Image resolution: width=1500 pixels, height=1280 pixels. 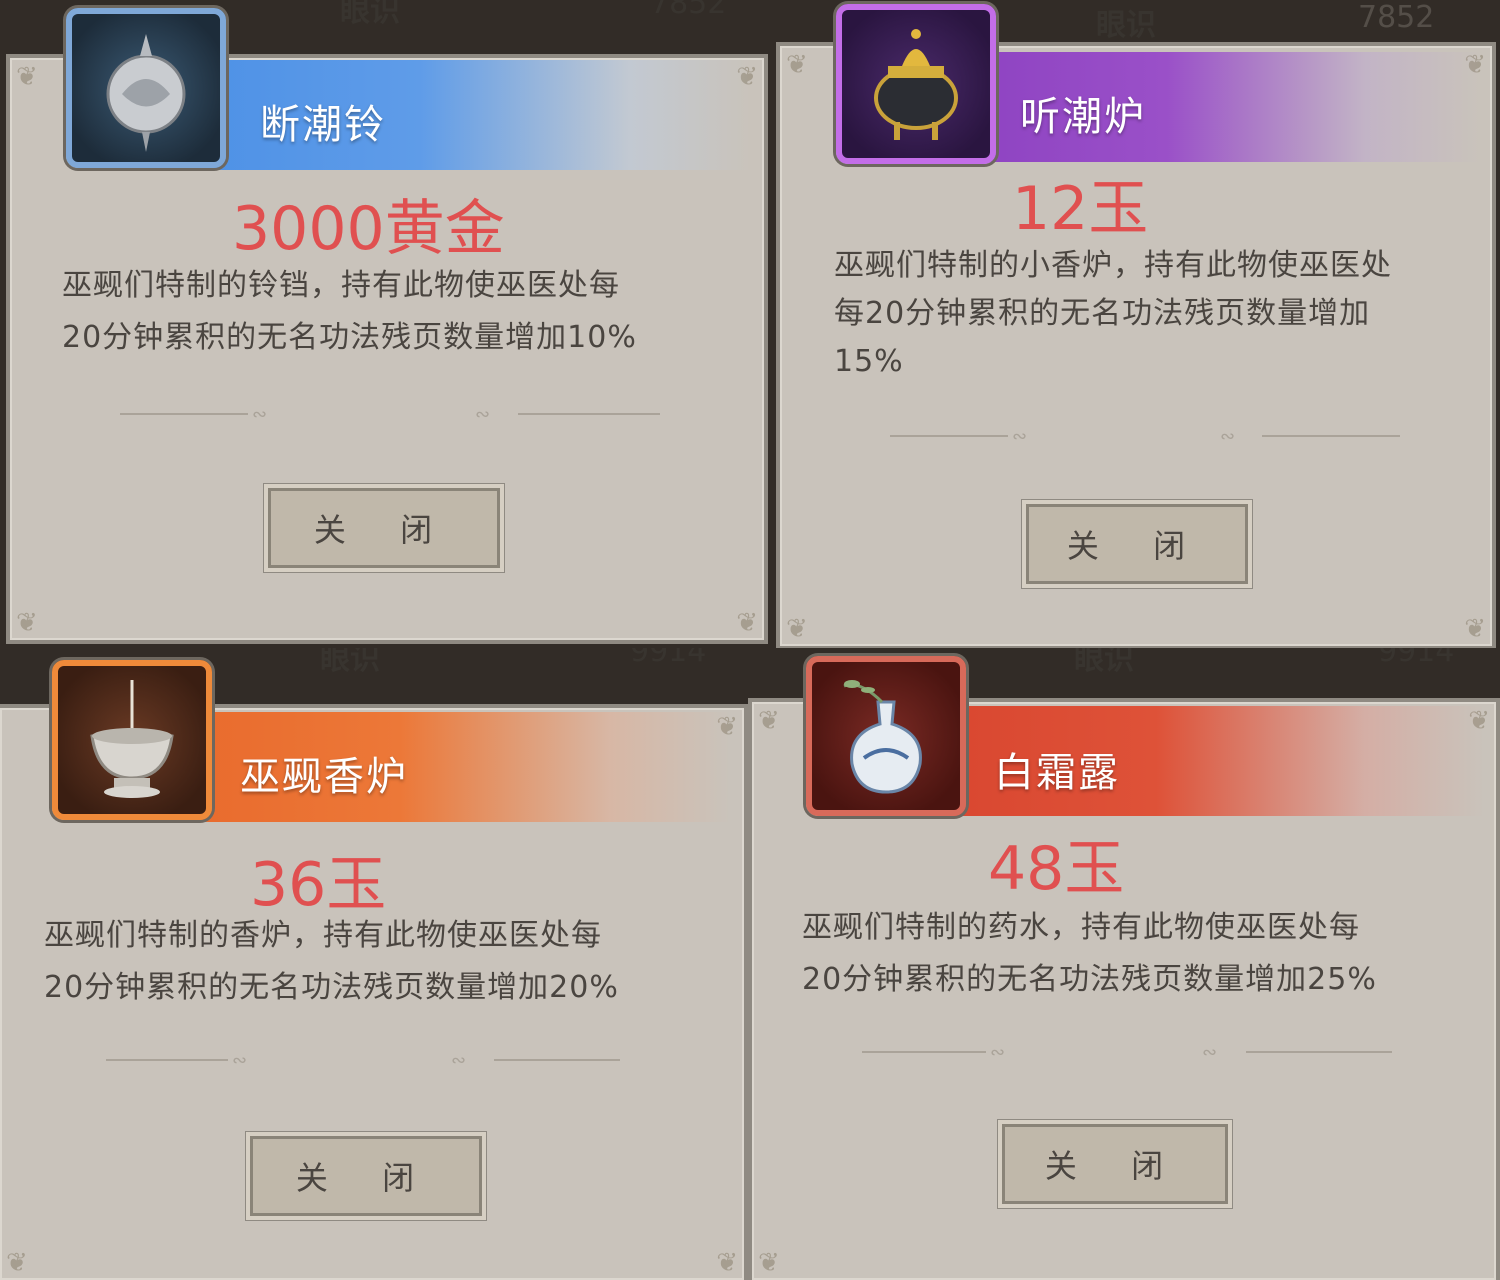 I want to click on description-line: 巫觋们特制的铃铛，持有此物使巫医处每, so click(x=341, y=285).